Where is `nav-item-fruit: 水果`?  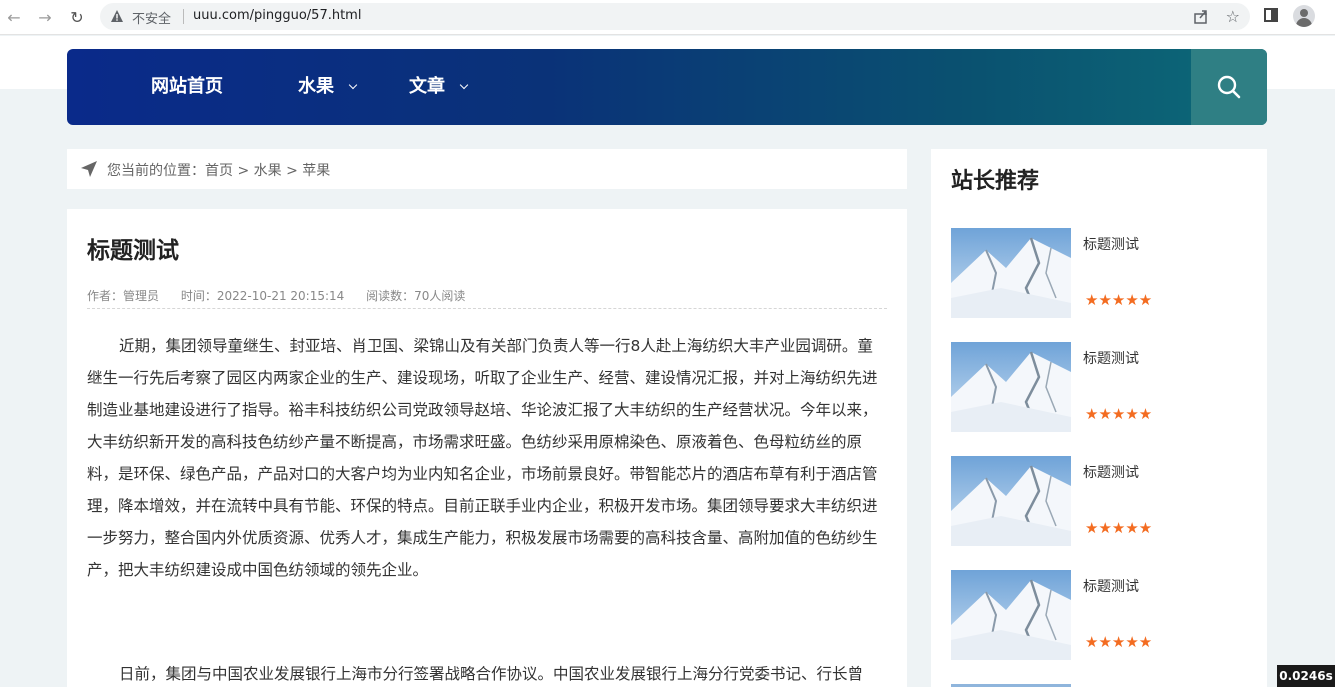
nav-item-fruit: 水果 is located at coordinates (328, 87).